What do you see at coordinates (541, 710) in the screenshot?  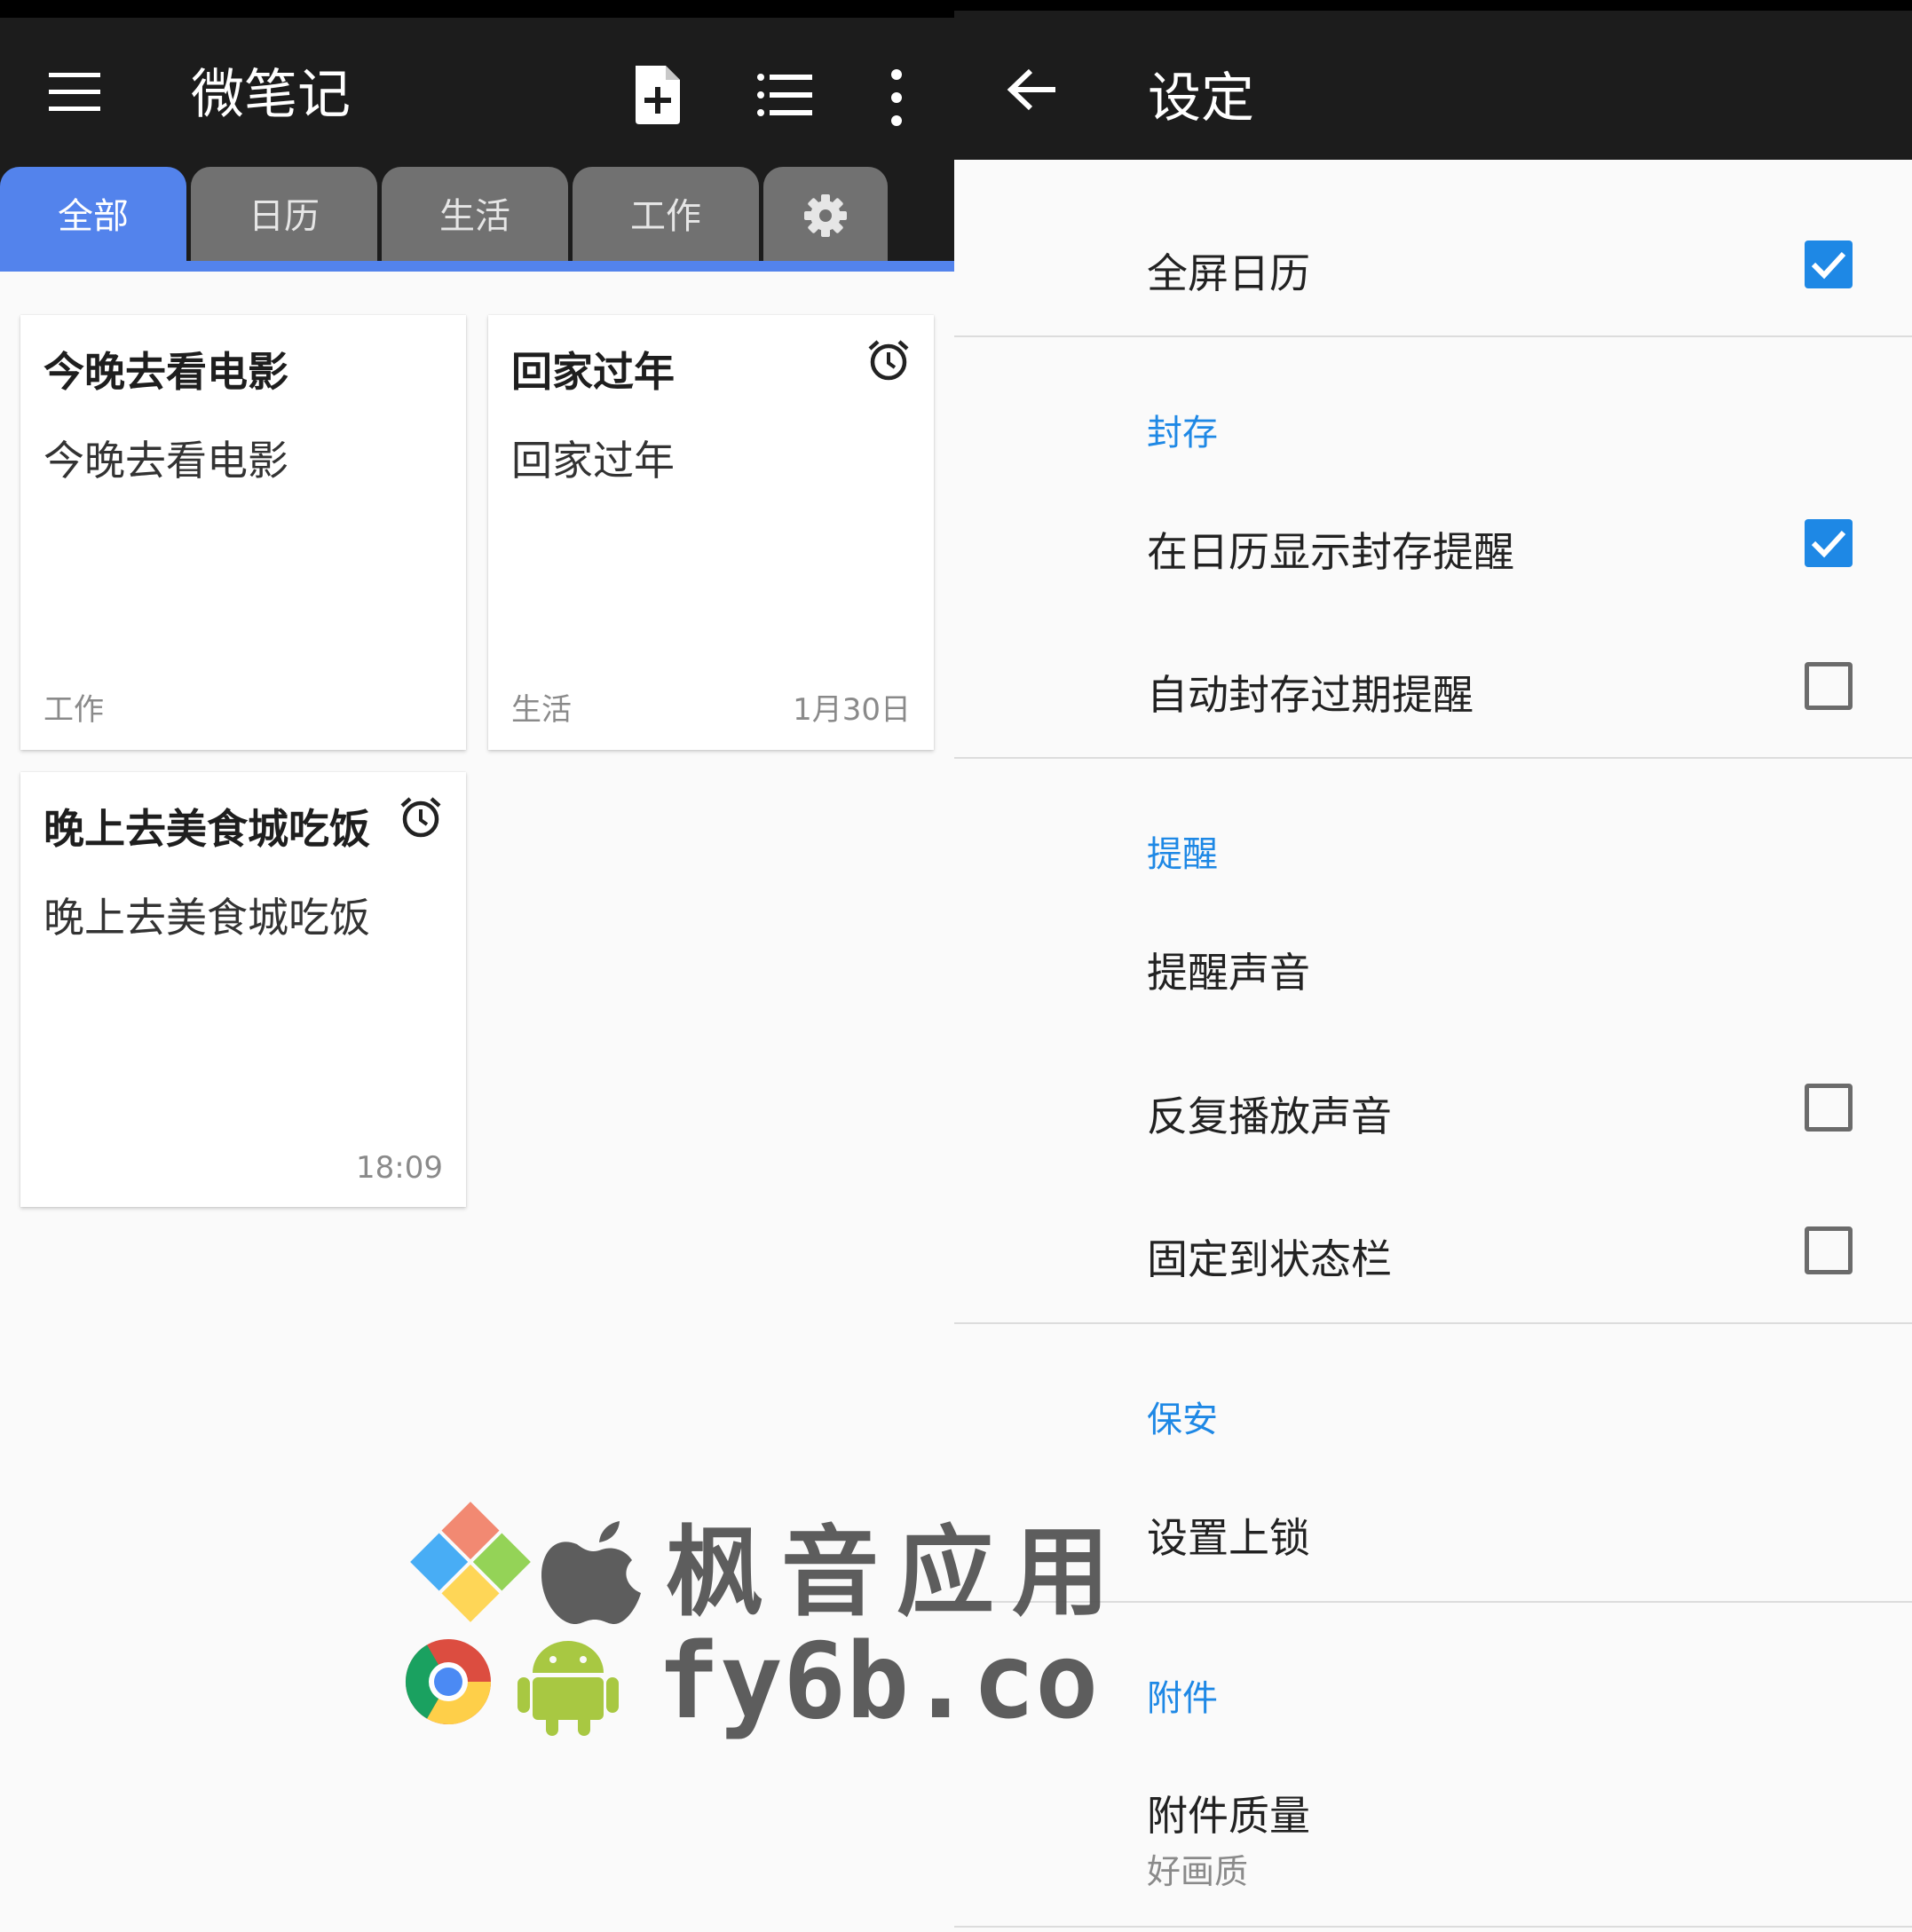 I see `note-tag: 生活` at bounding box center [541, 710].